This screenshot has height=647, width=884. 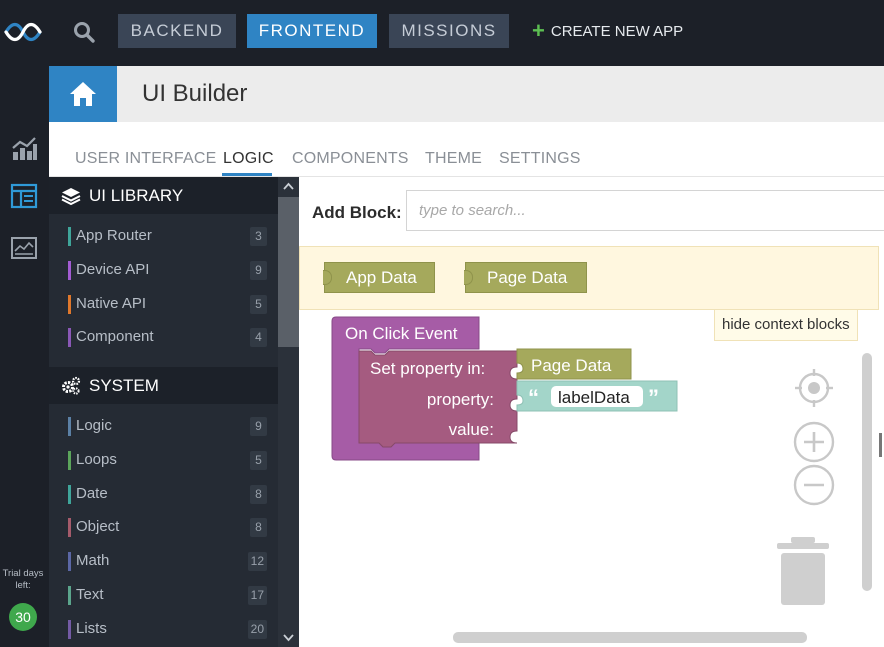 What do you see at coordinates (257, 629) in the screenshot?
I see `library-item-count: 20` at bounding box center [257, 629].